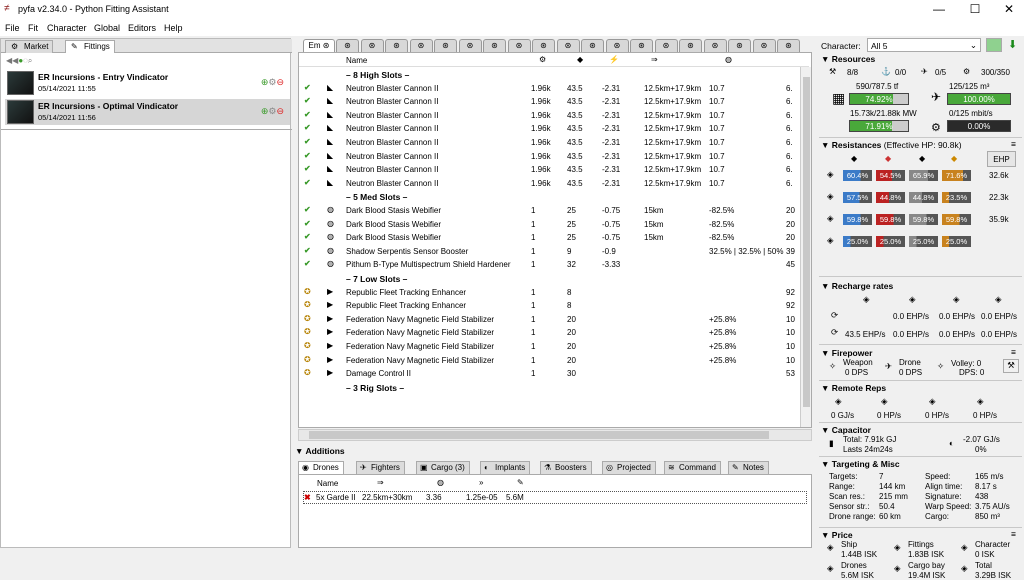 The width and height of the screenshot is (1024, 580). I want to click on tab-fighters: ✈ Fighters, so click(380, 467).